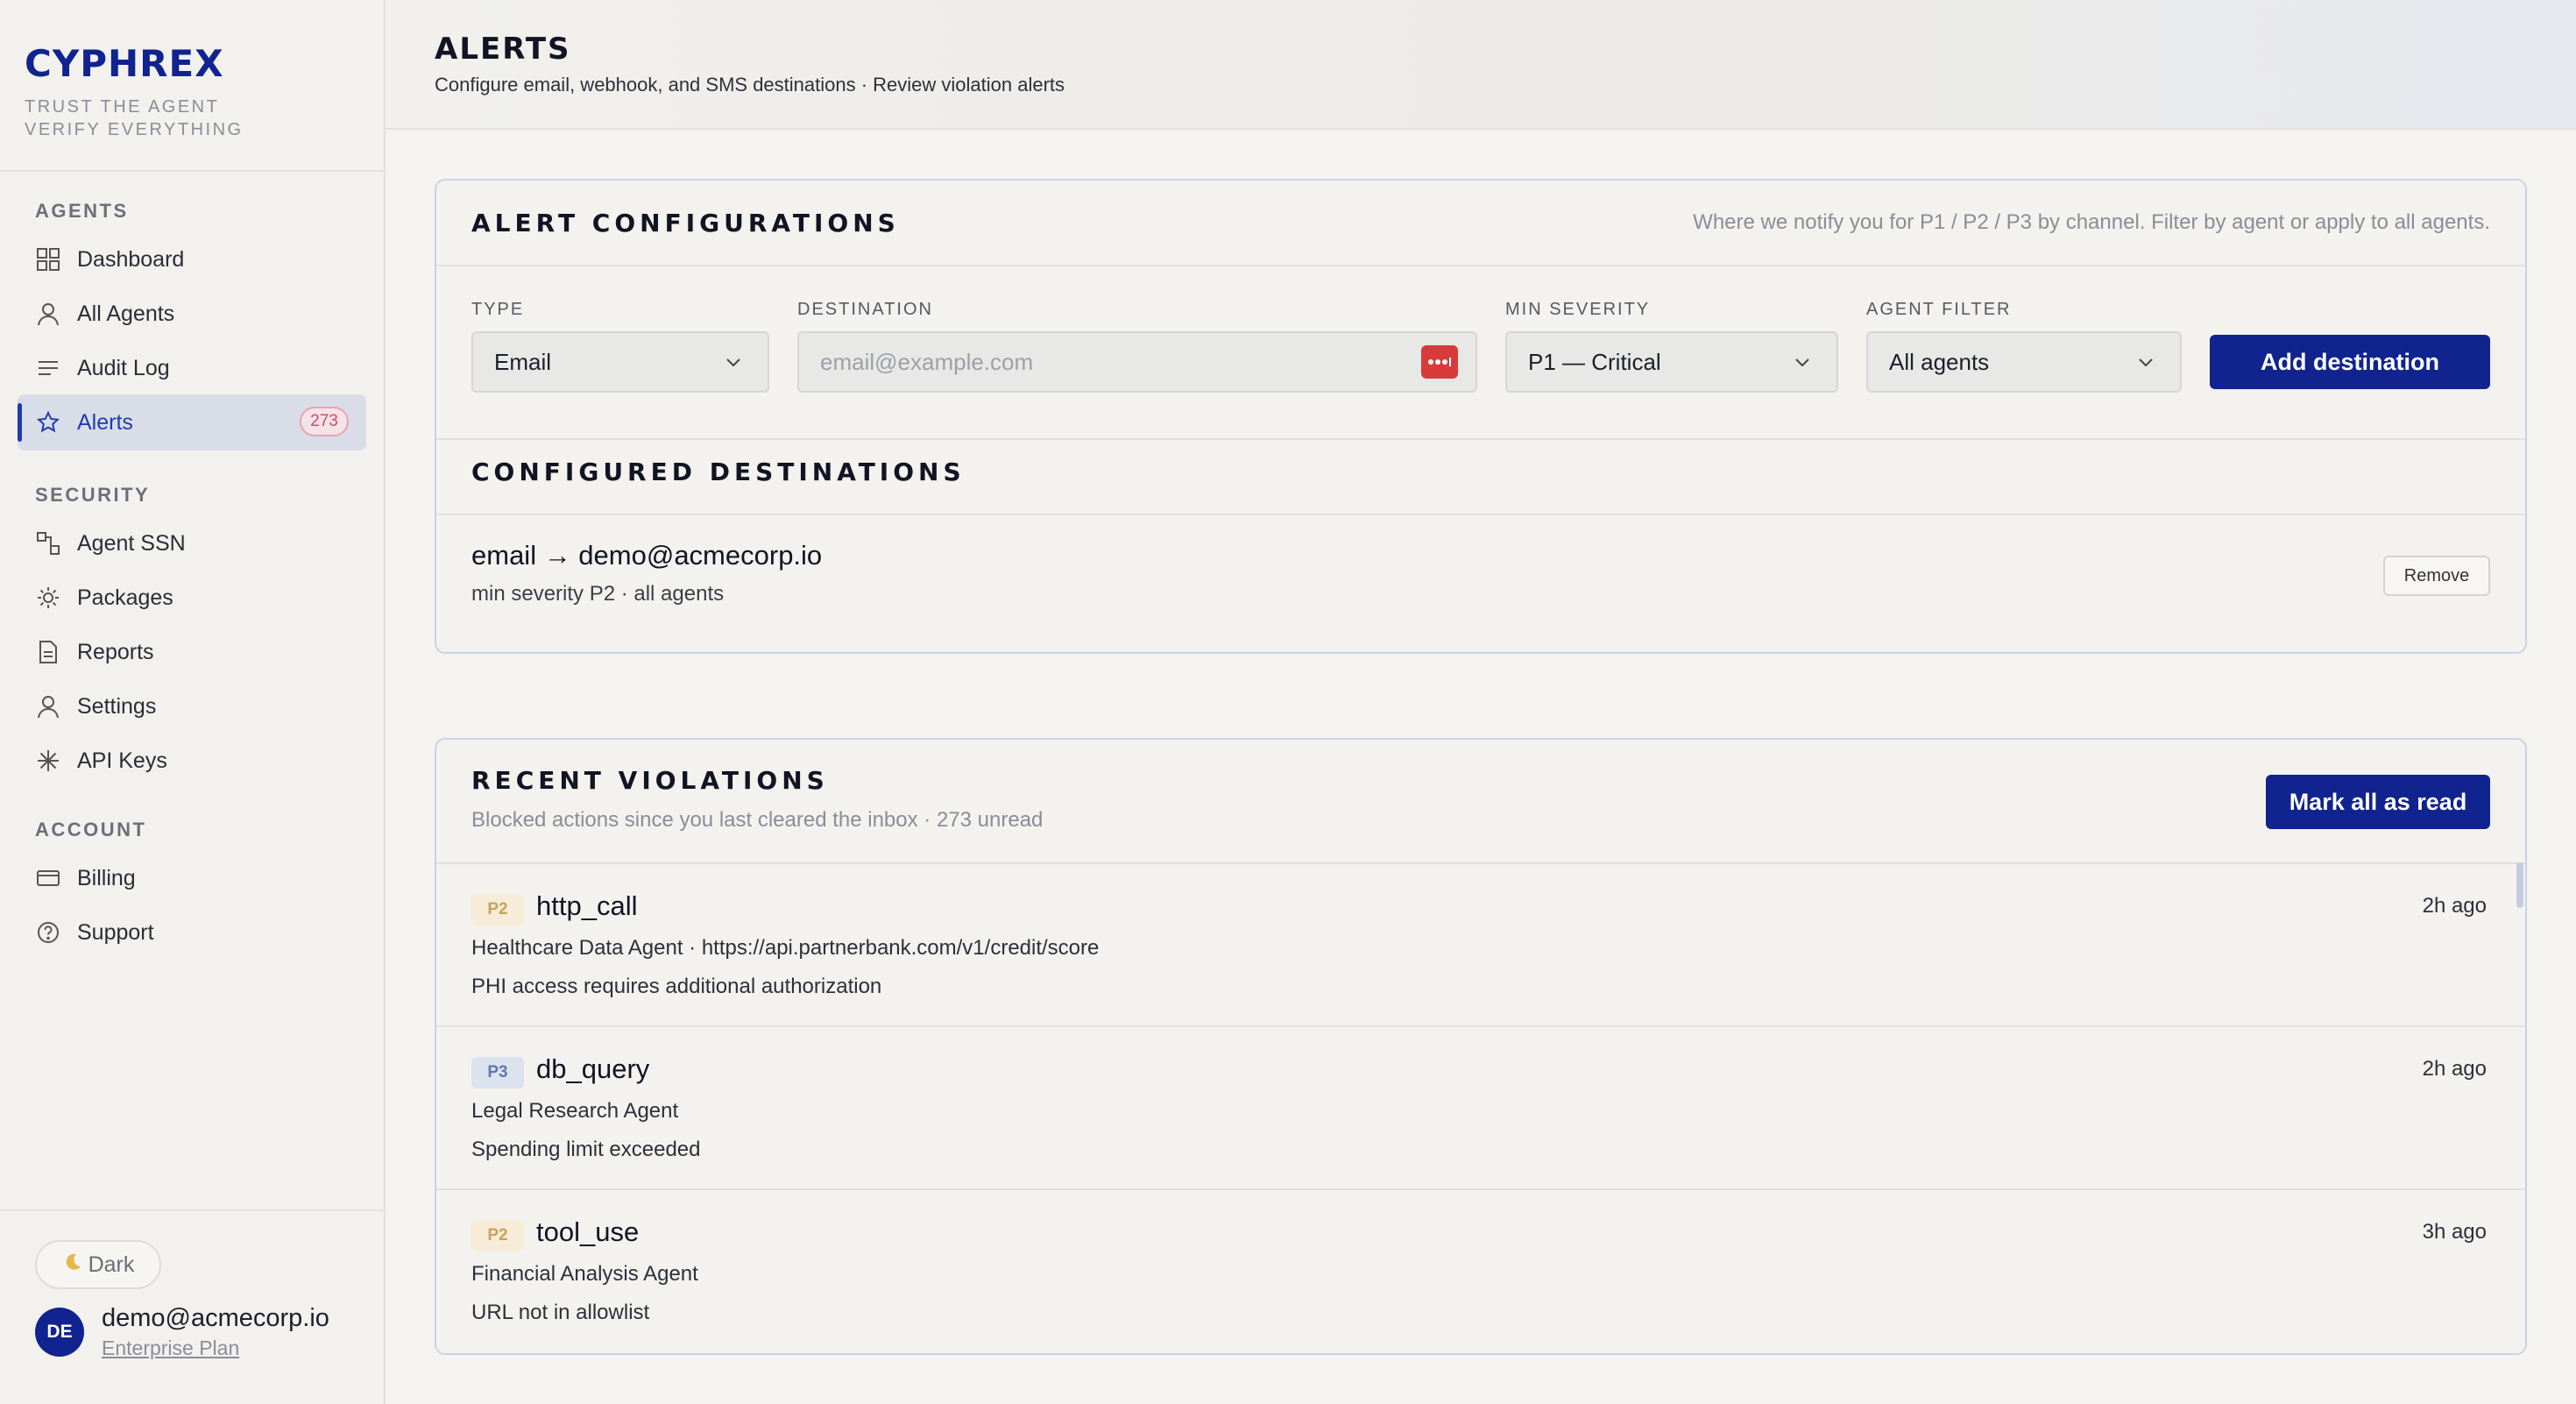  Describe the element at coordinates (48, 368) in the screenshot. I see `list-icon` at that location.